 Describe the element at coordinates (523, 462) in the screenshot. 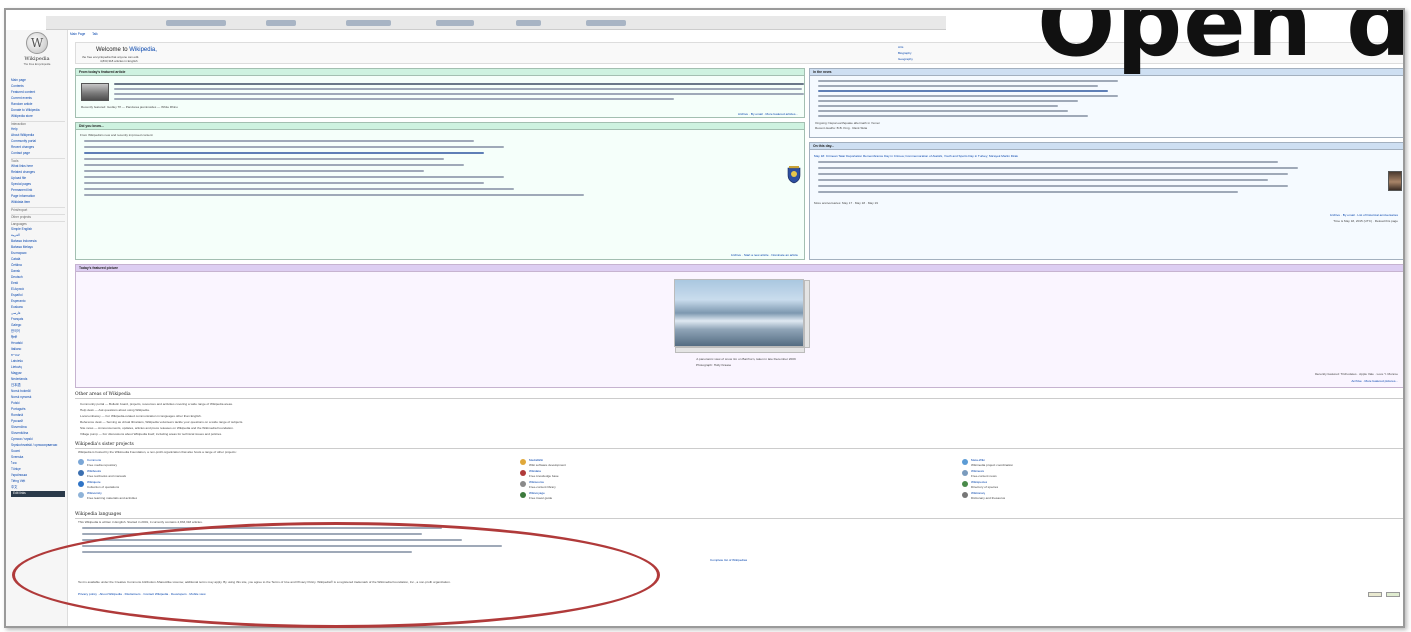

I see `mediawiki-logo-icon` at that location.